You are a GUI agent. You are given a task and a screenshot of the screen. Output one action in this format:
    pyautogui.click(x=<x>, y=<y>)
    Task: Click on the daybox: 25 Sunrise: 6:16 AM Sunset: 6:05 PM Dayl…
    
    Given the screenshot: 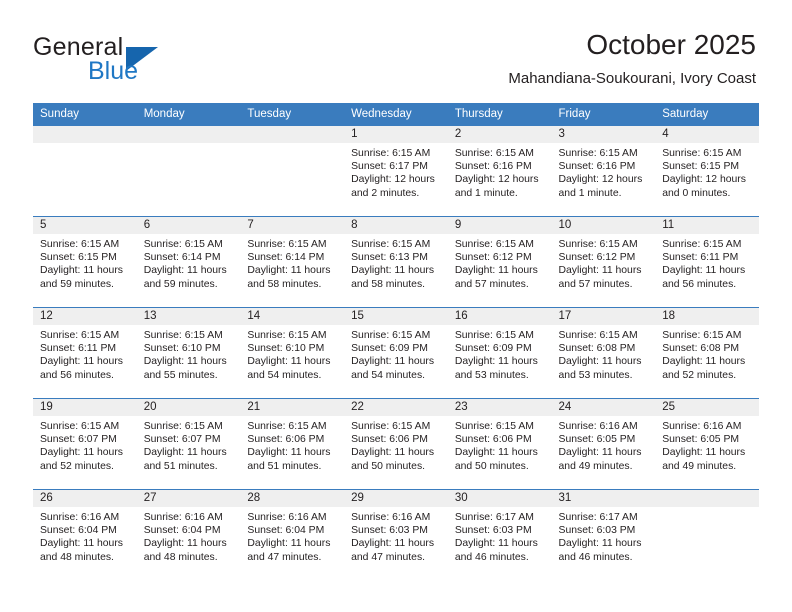 What is the action you would take?
    pyautogui.click(x=707, y=444)
    